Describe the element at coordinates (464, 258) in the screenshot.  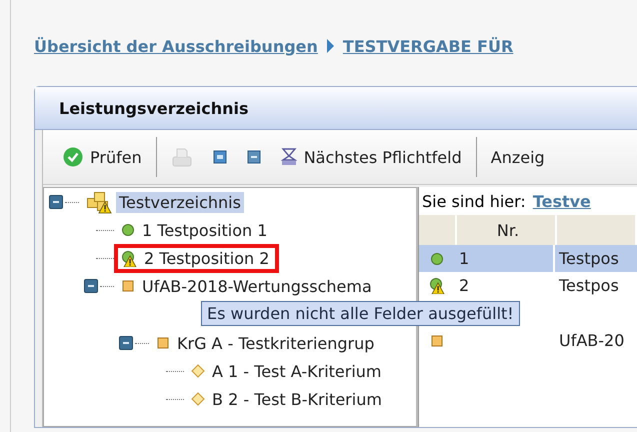
I see `table-cell: 1` at that location.